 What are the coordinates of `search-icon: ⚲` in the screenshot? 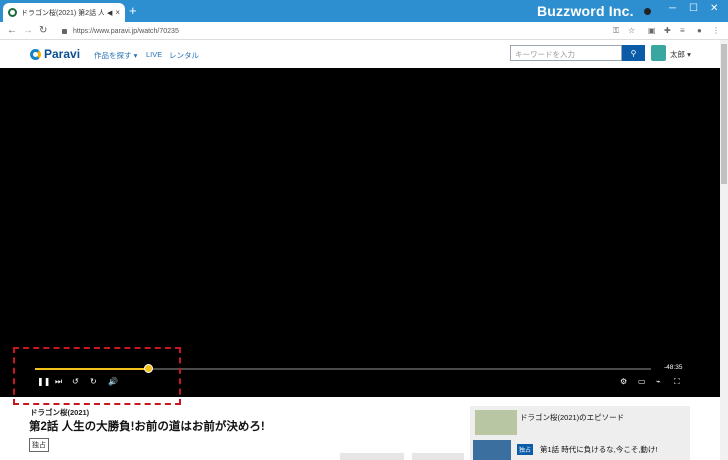 It's located at (633, 53).